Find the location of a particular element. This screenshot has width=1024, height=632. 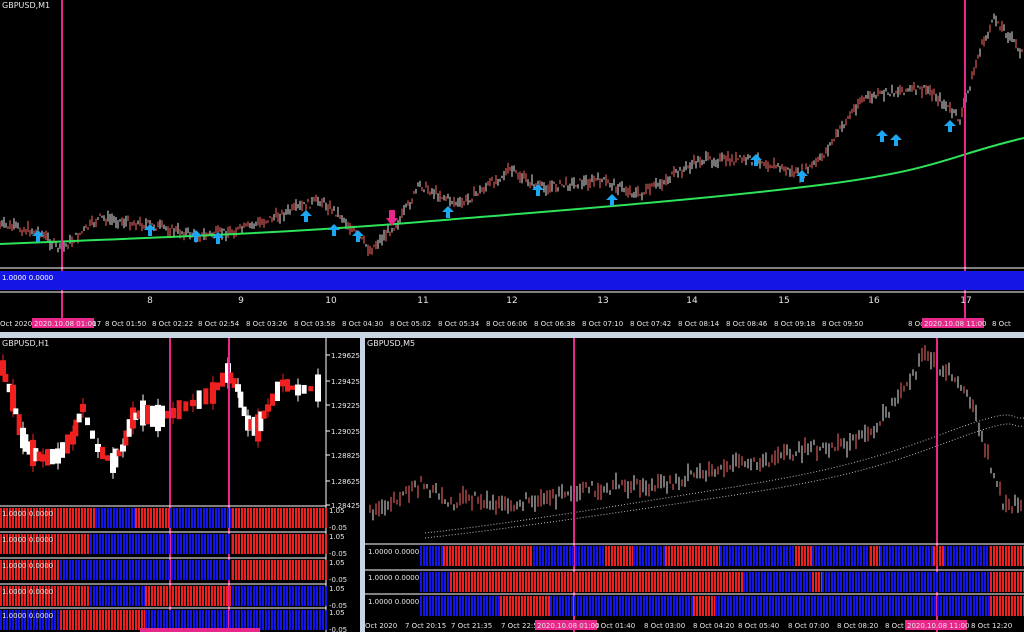

time-axis-label: 8 Oct 05:40 is located at coordinates (758, 626).